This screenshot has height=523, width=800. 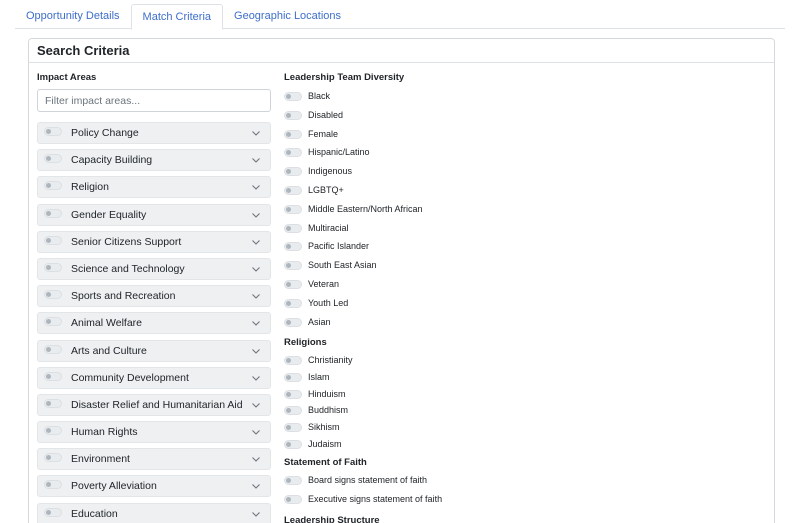 I want to click on impact-item-label: Gender Equality, so click(x=109, y=214).